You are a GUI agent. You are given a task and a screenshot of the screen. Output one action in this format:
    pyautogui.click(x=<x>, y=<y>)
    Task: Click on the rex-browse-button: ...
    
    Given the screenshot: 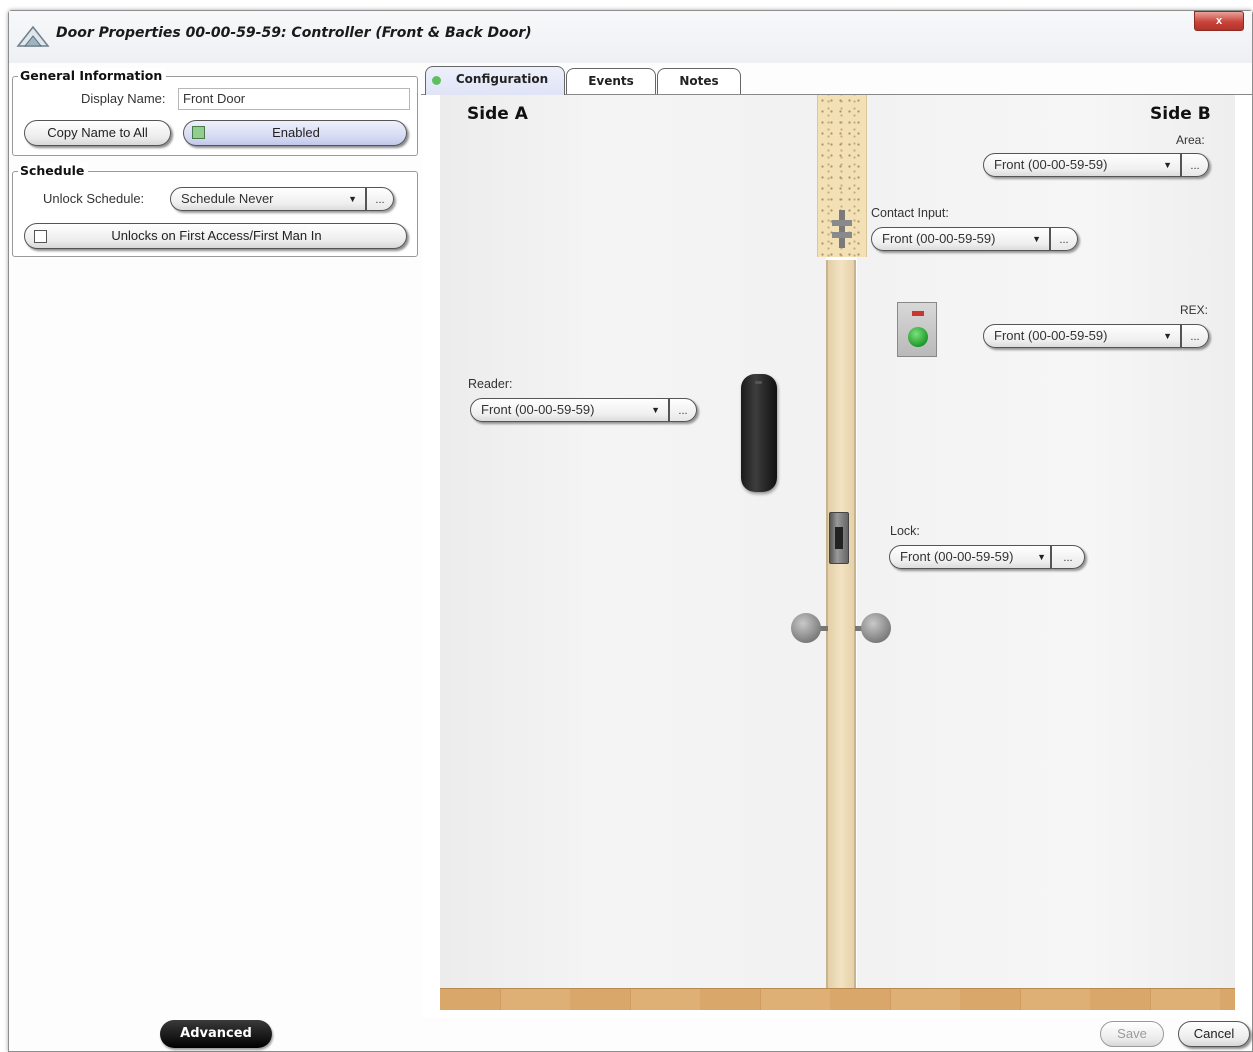 What is the action you would take?
    pyautogui.click(x=1195, y=336)
    